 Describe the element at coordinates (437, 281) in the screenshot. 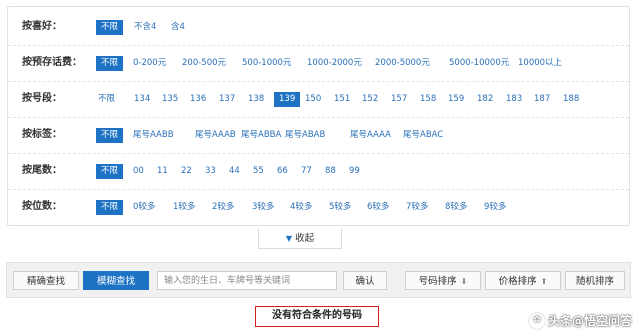

I see `sort-by-number-label: 号码排序` at that location.